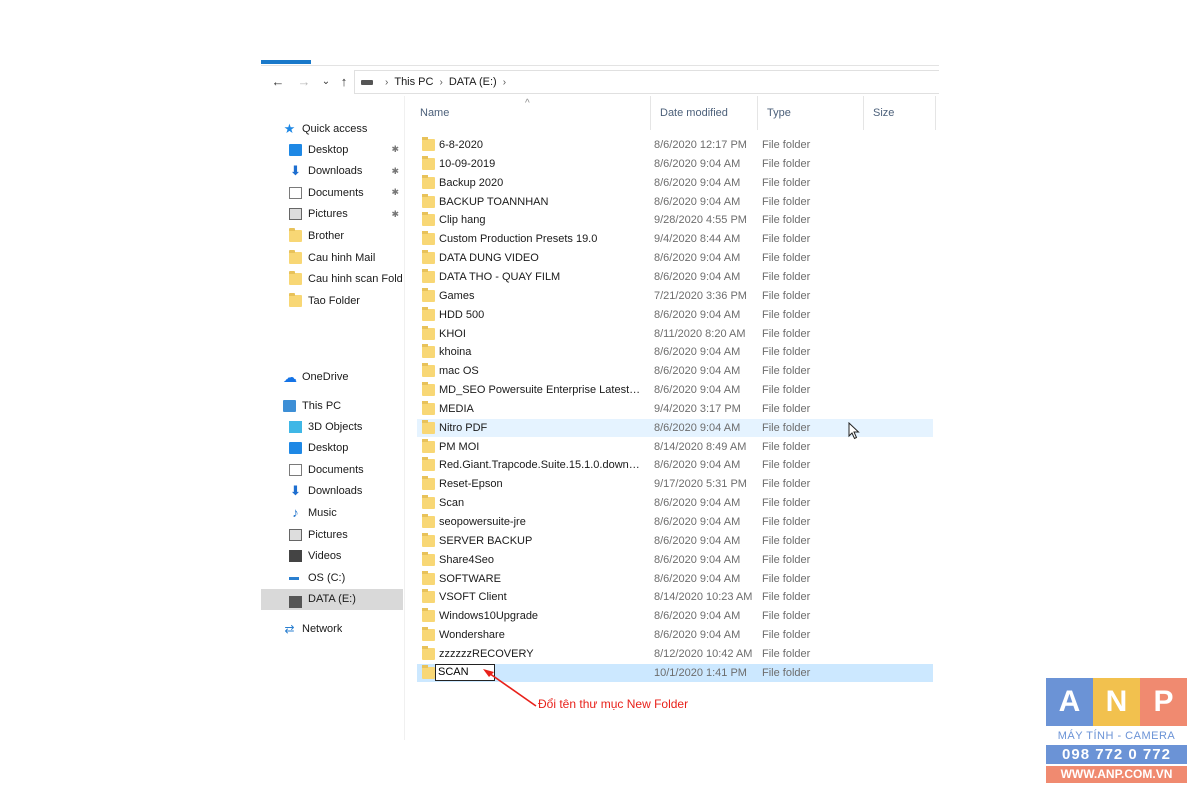  What do you see at coordinates (703, 653) in the screenshot?
I see `file-date: 8/12/2020 10:42 AM` at bounding box center [703, 653].